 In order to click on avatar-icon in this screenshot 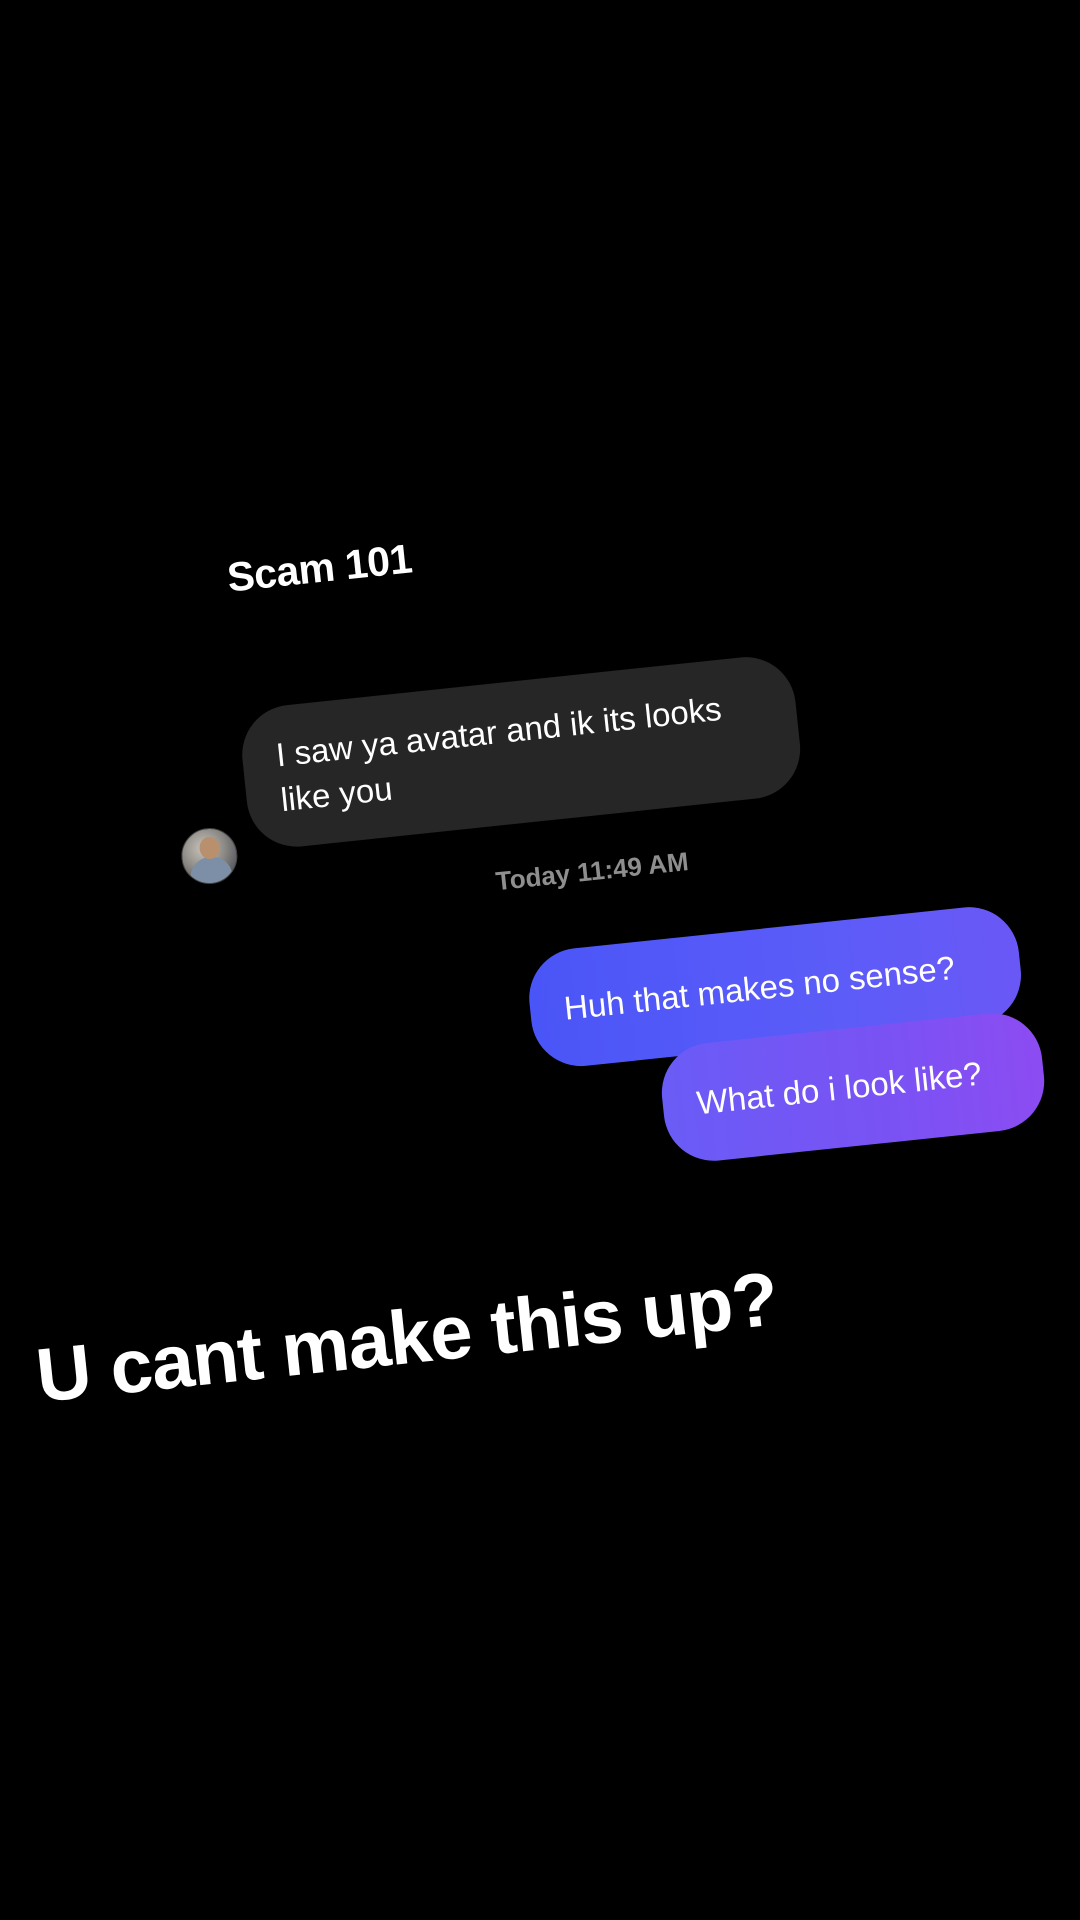, I will do `click(209, 856)`.